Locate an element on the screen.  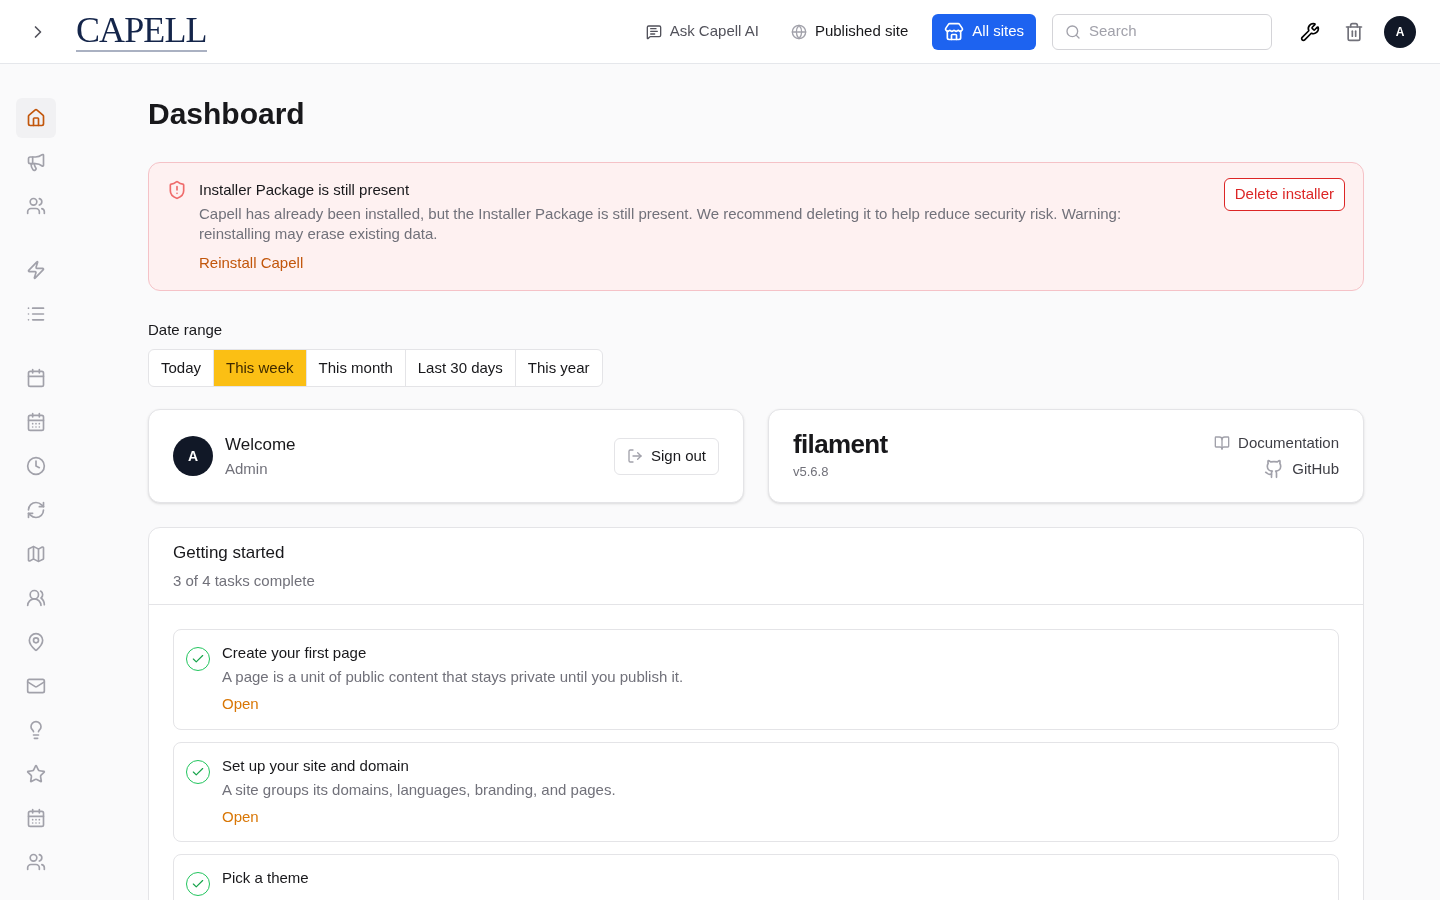
sidebar-item is located at coordinates (36, 118).